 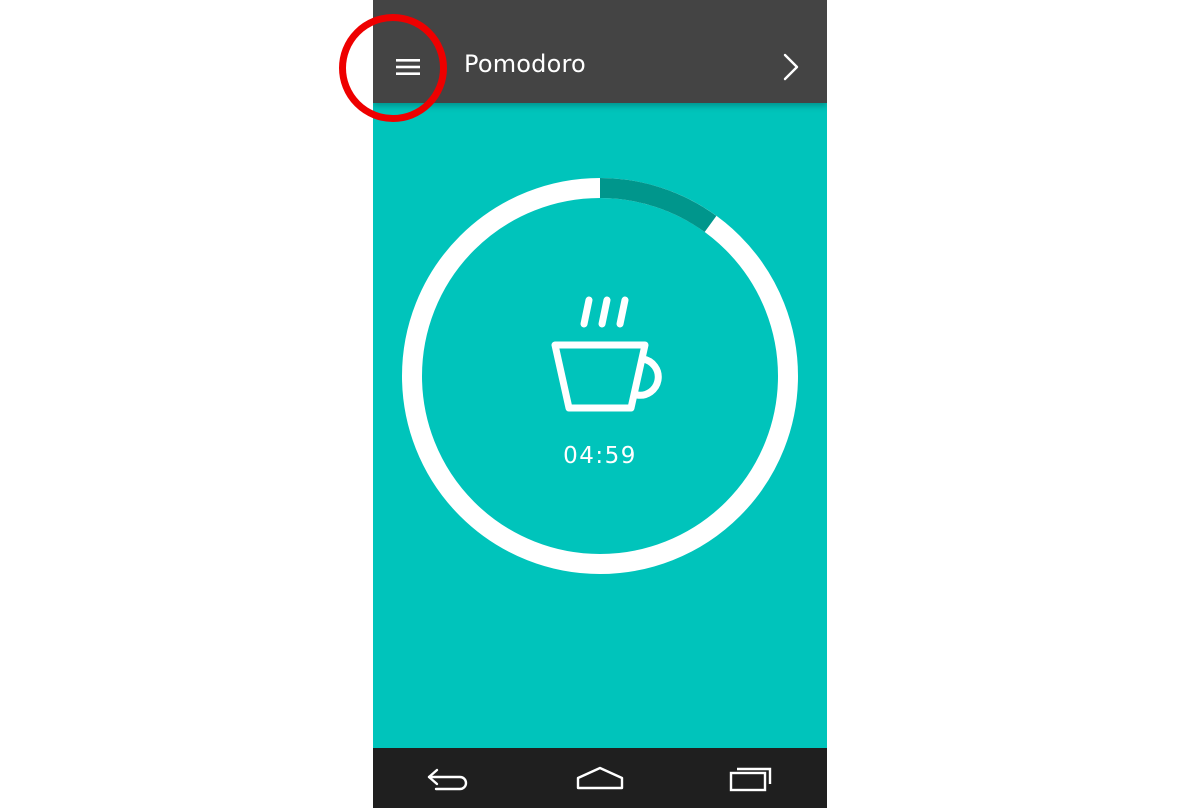 I want to click on recents-button, so click(x=751, y=778).